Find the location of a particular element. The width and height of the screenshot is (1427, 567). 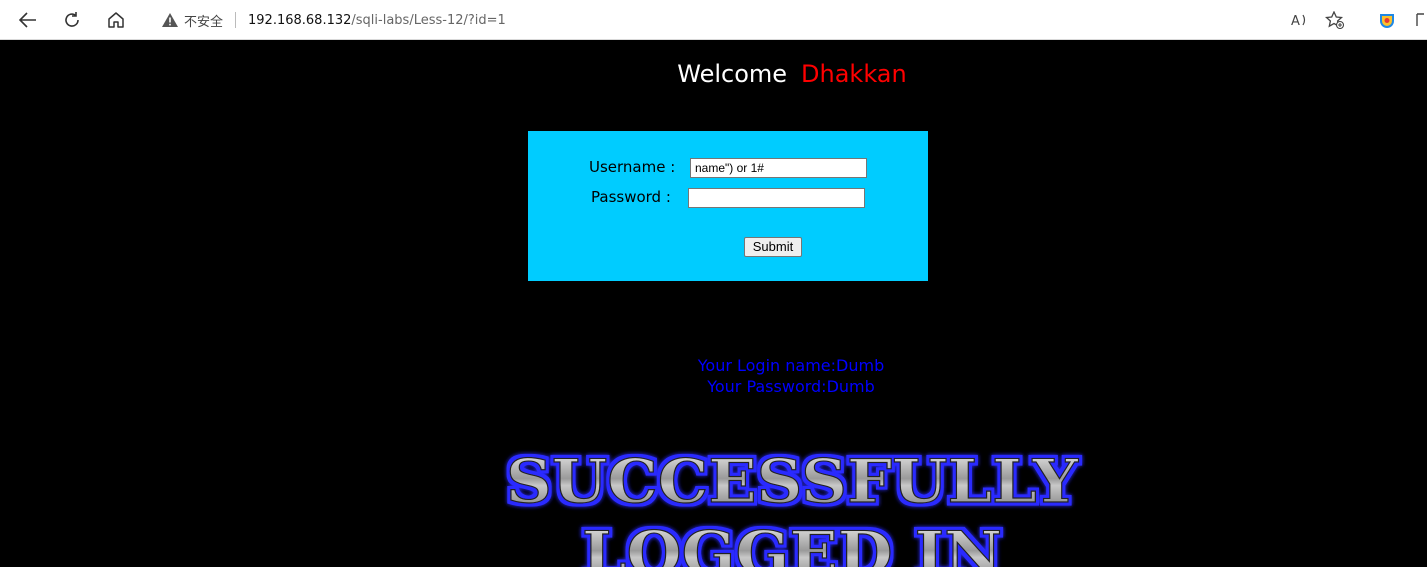

home-button is located at coordinates (116, 20).